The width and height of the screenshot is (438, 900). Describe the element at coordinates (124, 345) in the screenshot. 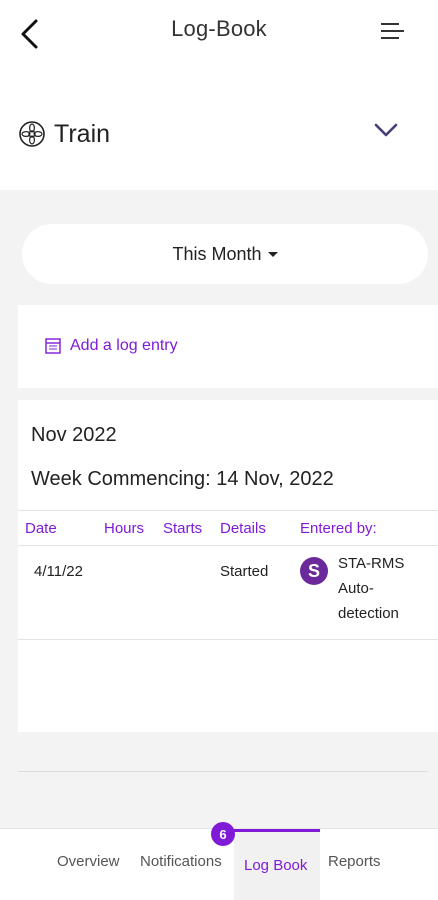

I see `add-log-entry-label: Add a log entry` at that location.